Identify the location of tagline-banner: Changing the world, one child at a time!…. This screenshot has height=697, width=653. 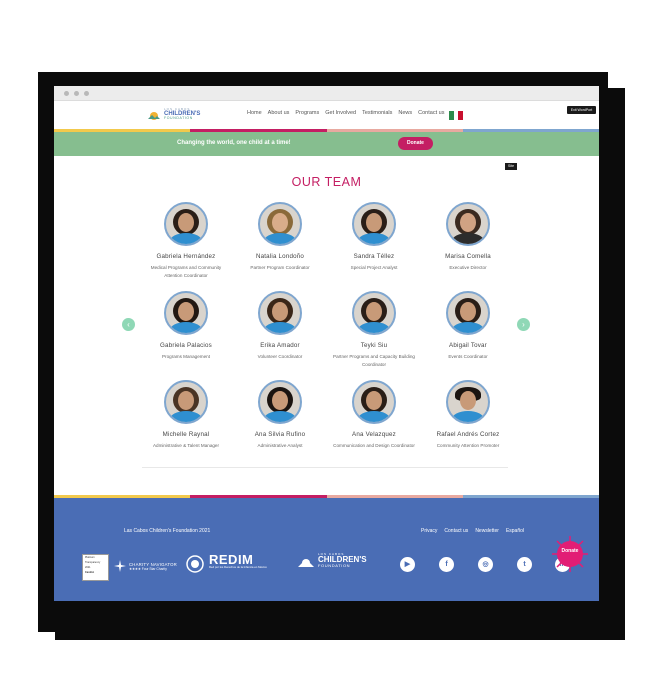
(326, 144).